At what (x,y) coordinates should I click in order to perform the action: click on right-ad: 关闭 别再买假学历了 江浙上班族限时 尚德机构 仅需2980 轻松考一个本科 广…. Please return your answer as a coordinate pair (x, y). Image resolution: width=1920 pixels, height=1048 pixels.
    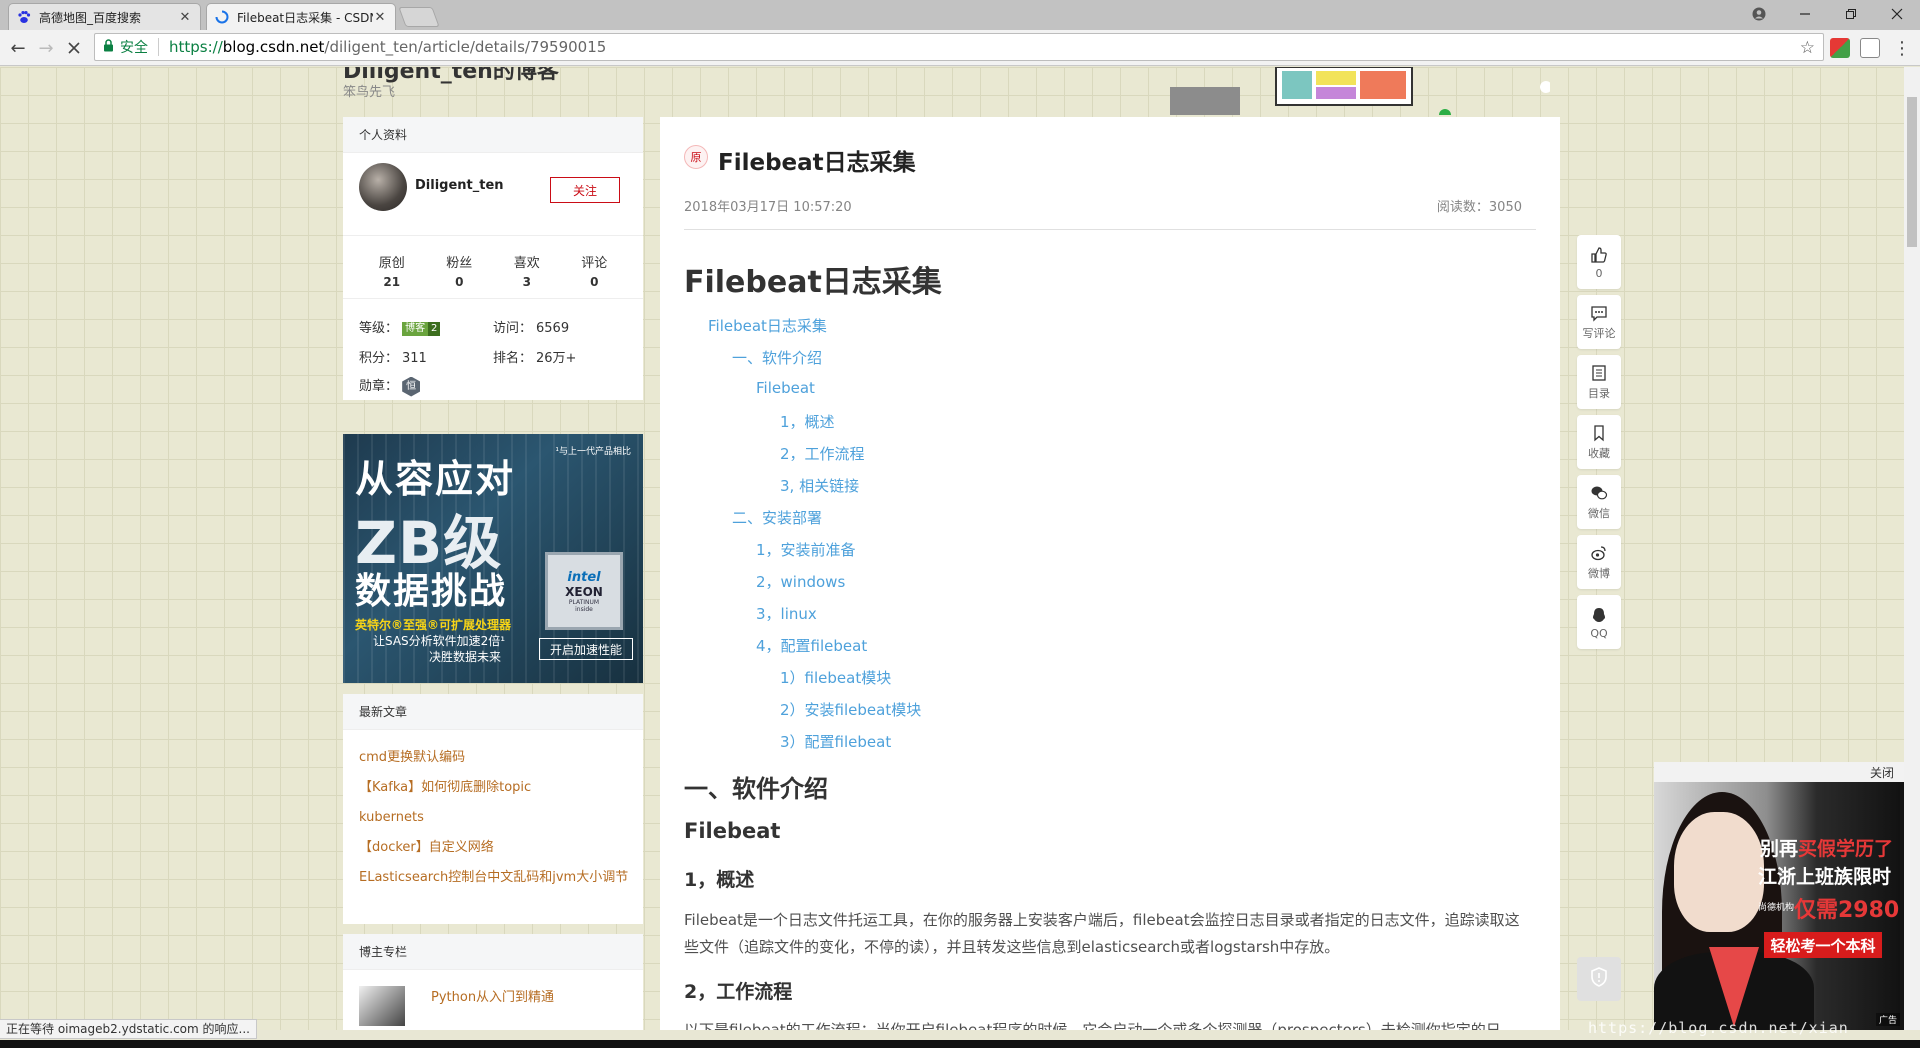
    Looking at the image, I should click on (1779, 896).